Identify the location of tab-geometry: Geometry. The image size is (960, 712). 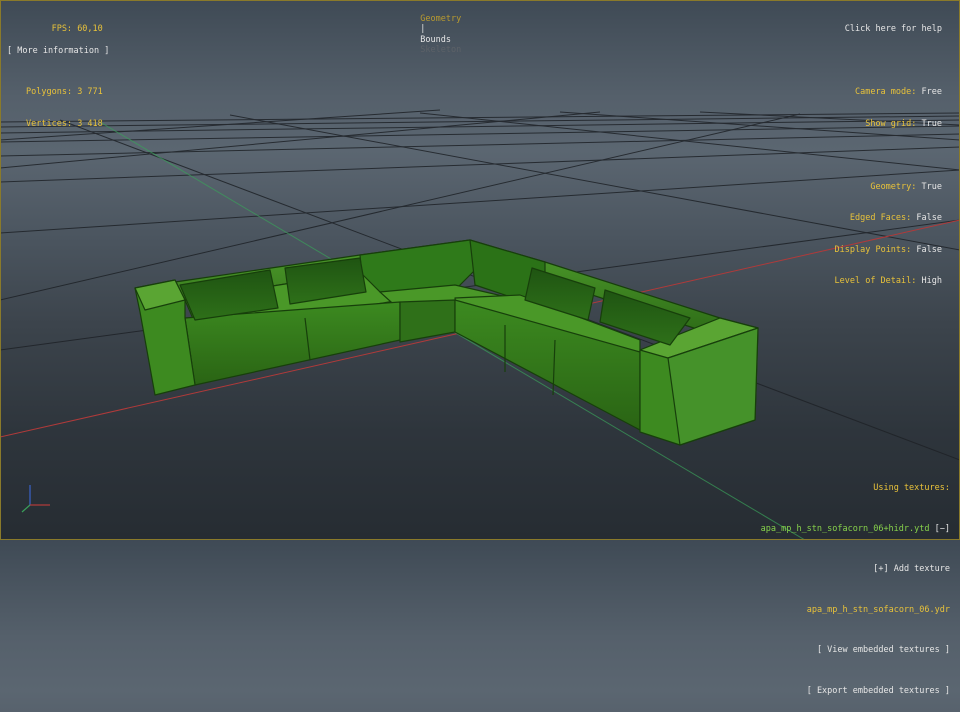
(440, 19).